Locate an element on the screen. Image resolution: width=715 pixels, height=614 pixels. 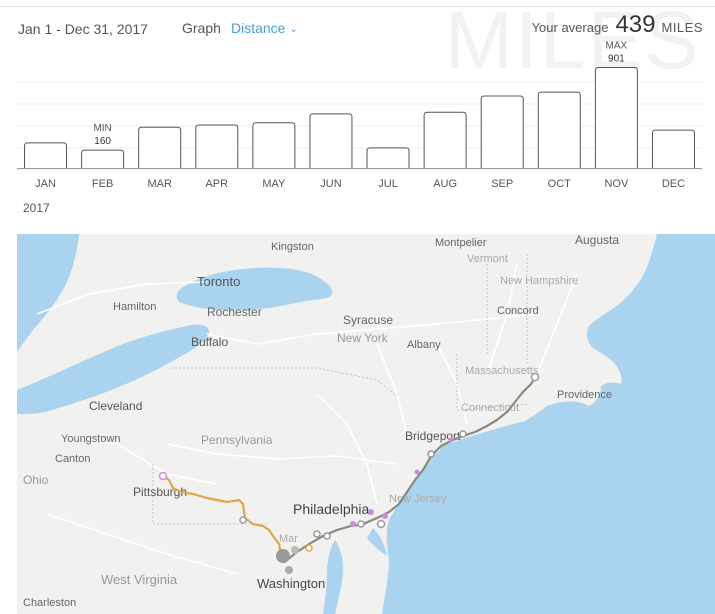
label-hamilton: Hamilton is located at coordinates (134, 307).